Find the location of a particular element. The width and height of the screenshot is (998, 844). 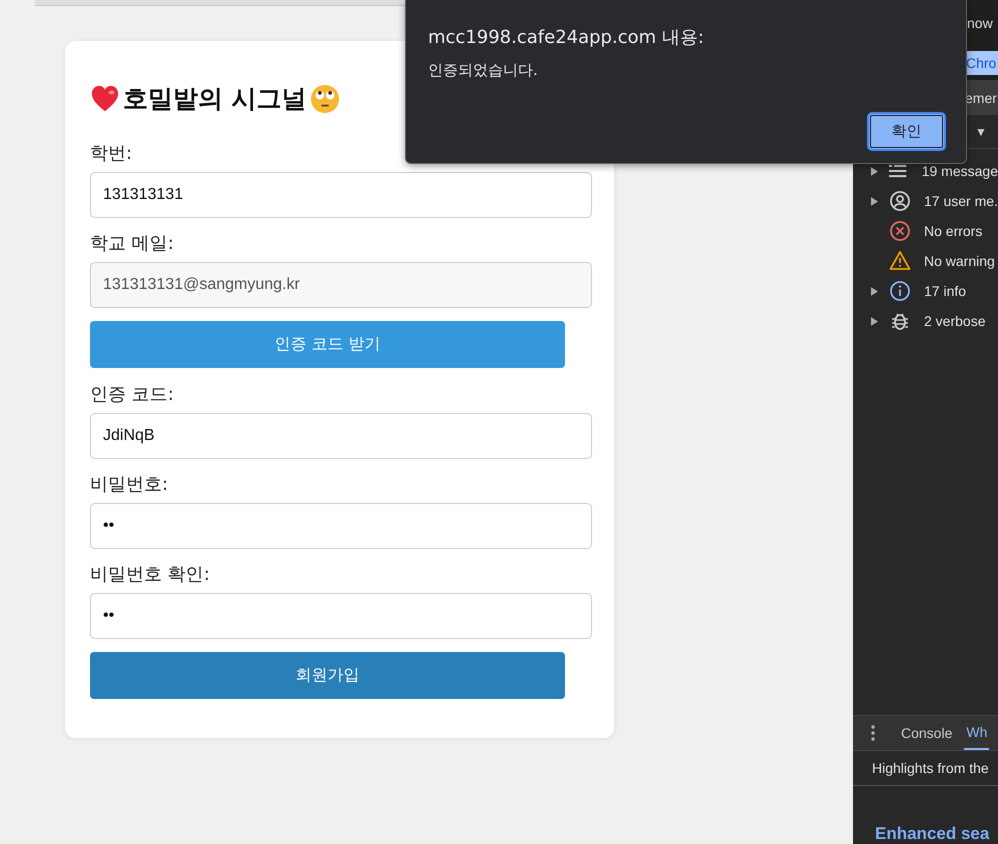

field-label: 비밀번호 확인: is located at coordinates (150, 575).